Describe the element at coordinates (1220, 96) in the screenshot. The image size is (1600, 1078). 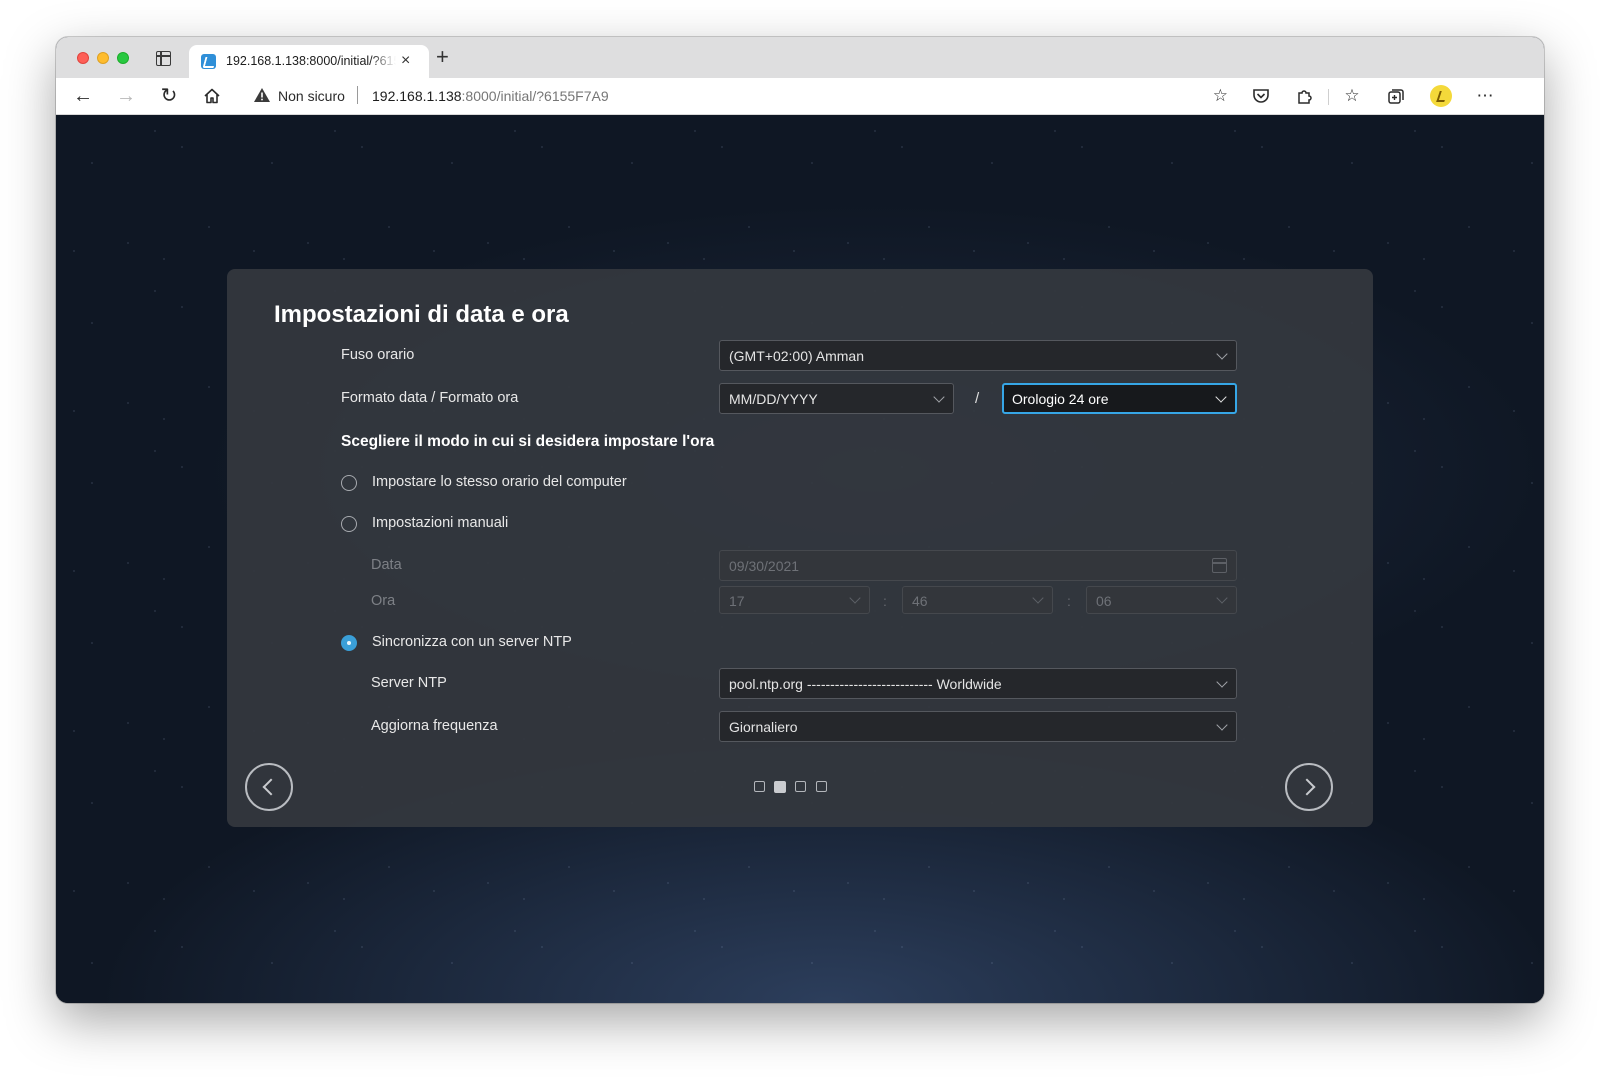
I see `favorite-add-icon: ☆` at that location.